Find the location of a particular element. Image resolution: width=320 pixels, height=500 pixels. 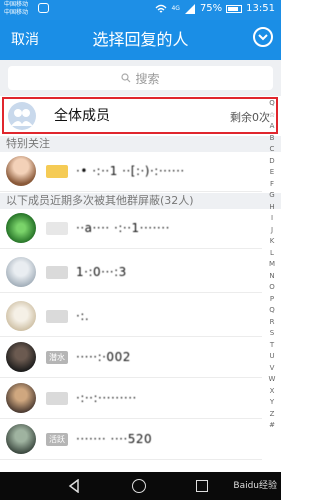

member-name: ·:. is located at coordinates (83, 316).